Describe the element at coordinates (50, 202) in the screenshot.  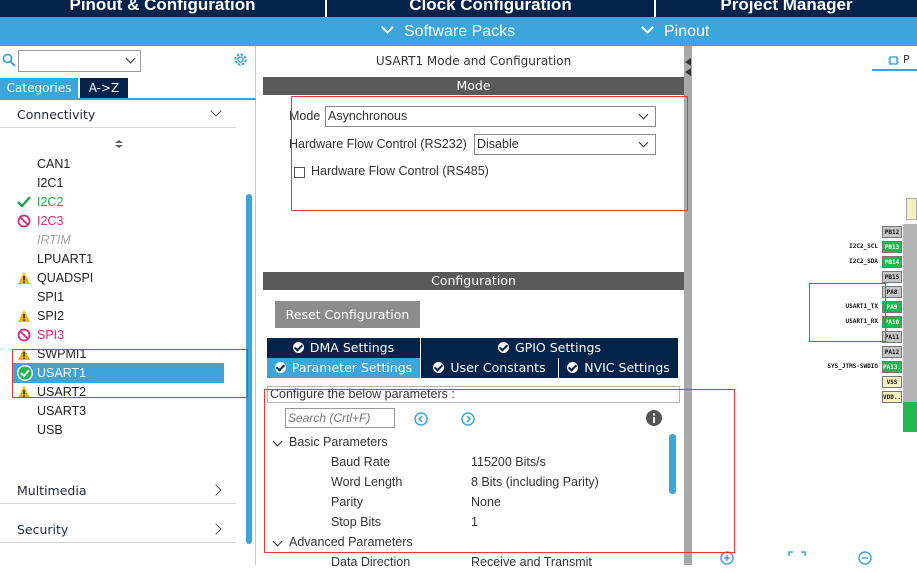
I see `peripheral-i2c2: I2C2` at that location.